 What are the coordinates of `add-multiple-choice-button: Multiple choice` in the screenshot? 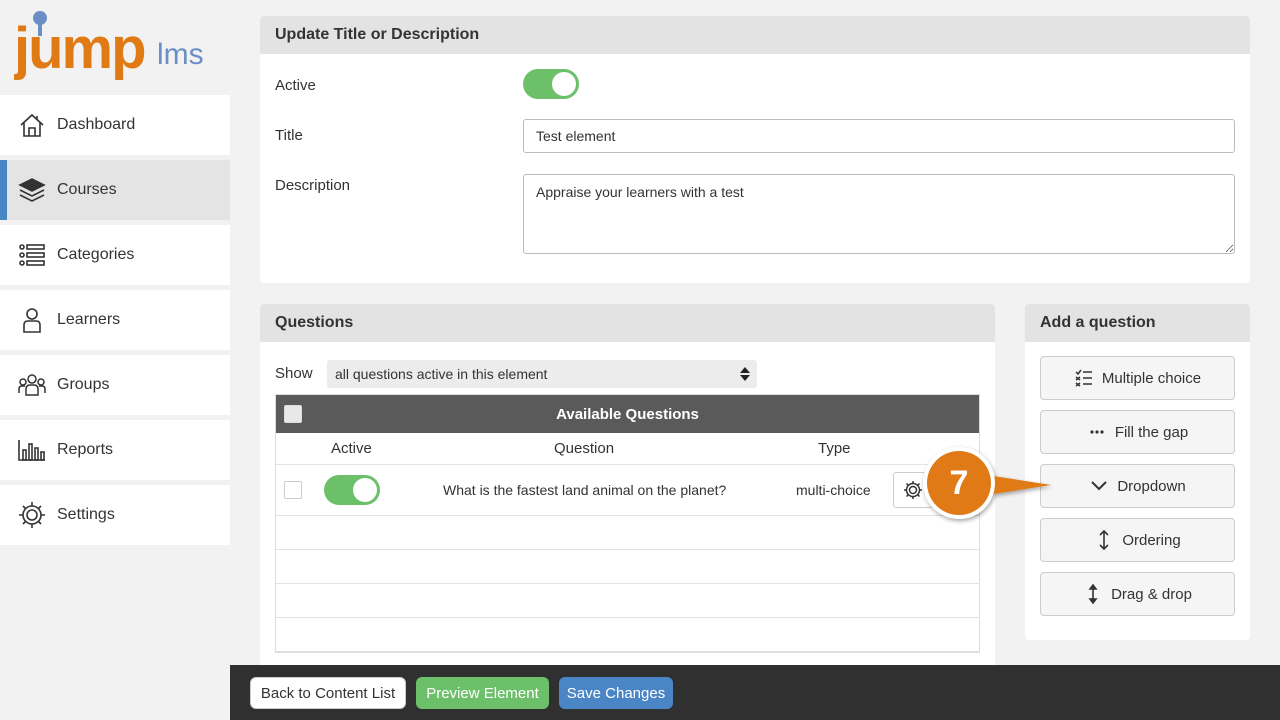 It's located at (1137, 378).